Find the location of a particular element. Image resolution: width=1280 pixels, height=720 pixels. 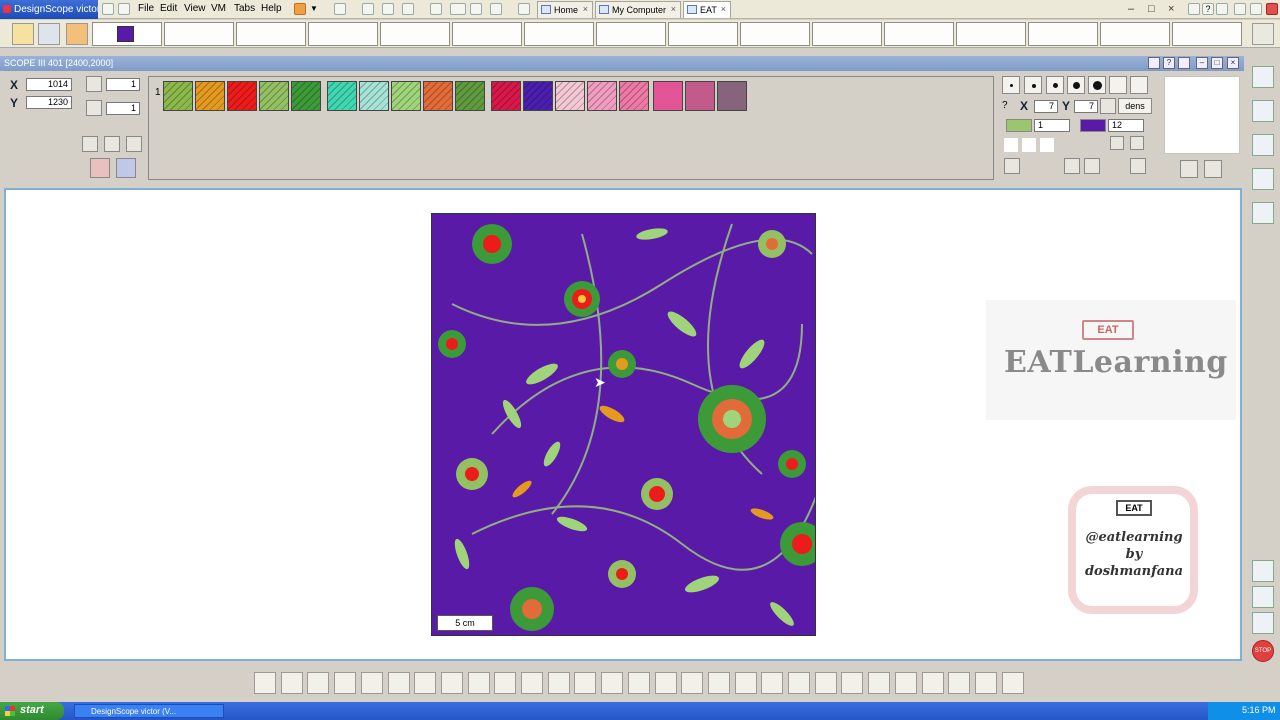

brush-tool-icon is located at coordinates (90, 144).